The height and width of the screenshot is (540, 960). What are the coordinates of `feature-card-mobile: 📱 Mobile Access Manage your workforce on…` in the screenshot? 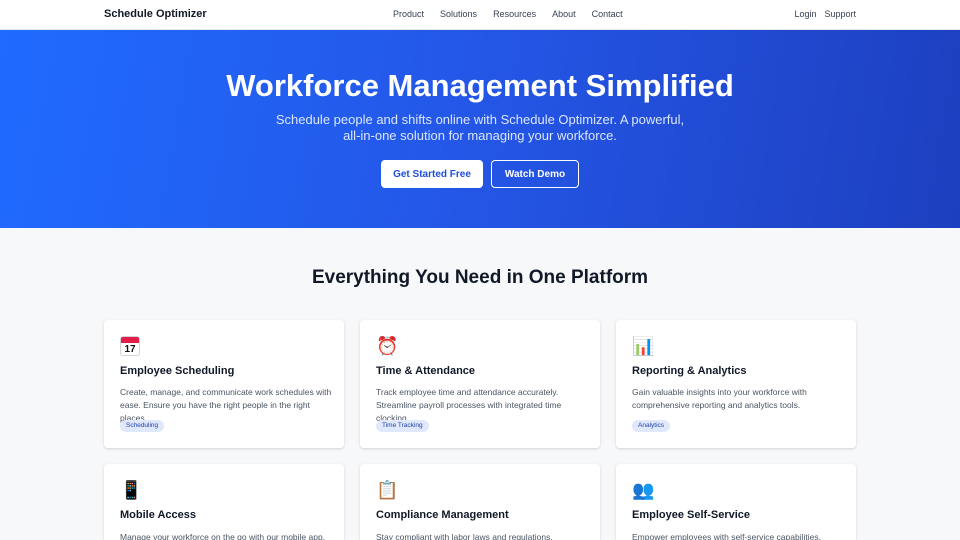 It's located at (224, 502).